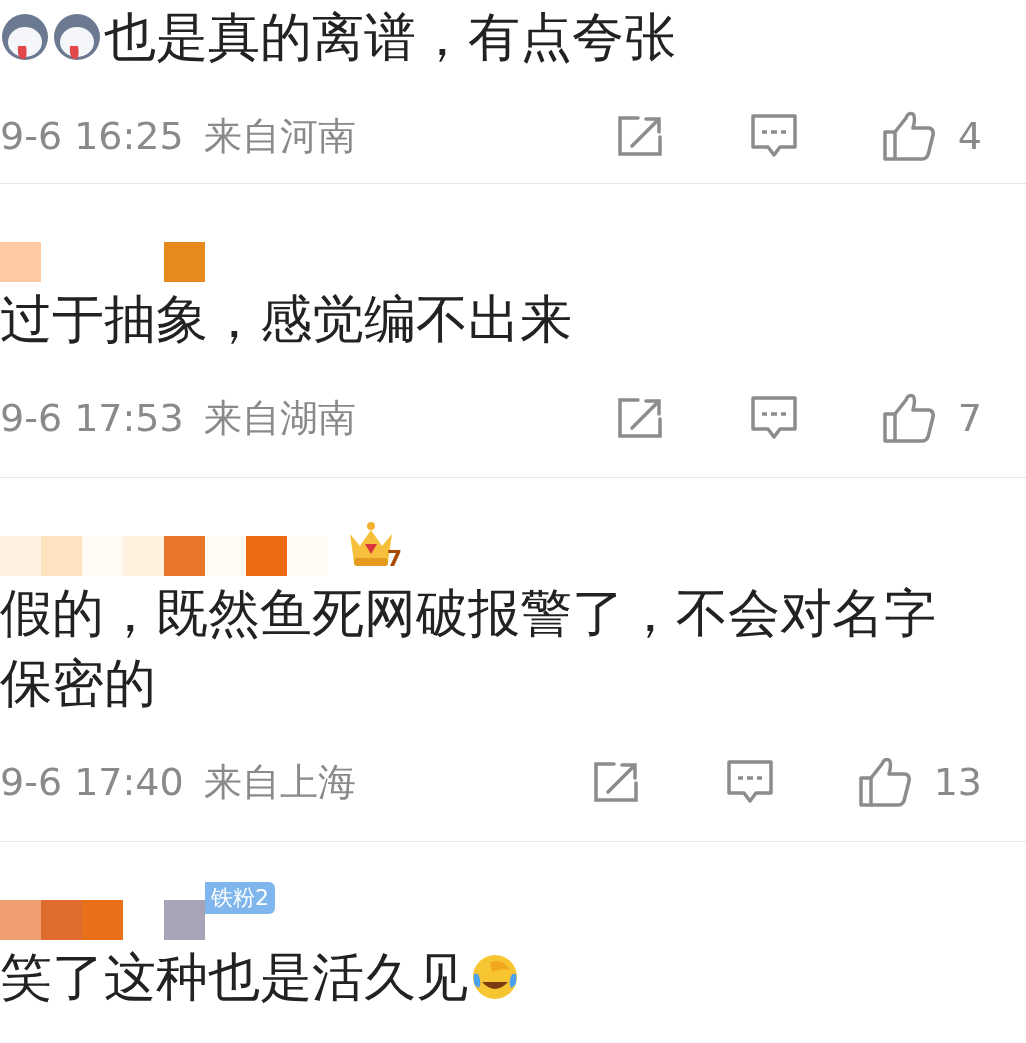 Image resolution: width=1026 pixels, height=1043 pixels. Describe the element at coordinates (969, 136) in the screenshot. I see `like-count: 4` at that location.